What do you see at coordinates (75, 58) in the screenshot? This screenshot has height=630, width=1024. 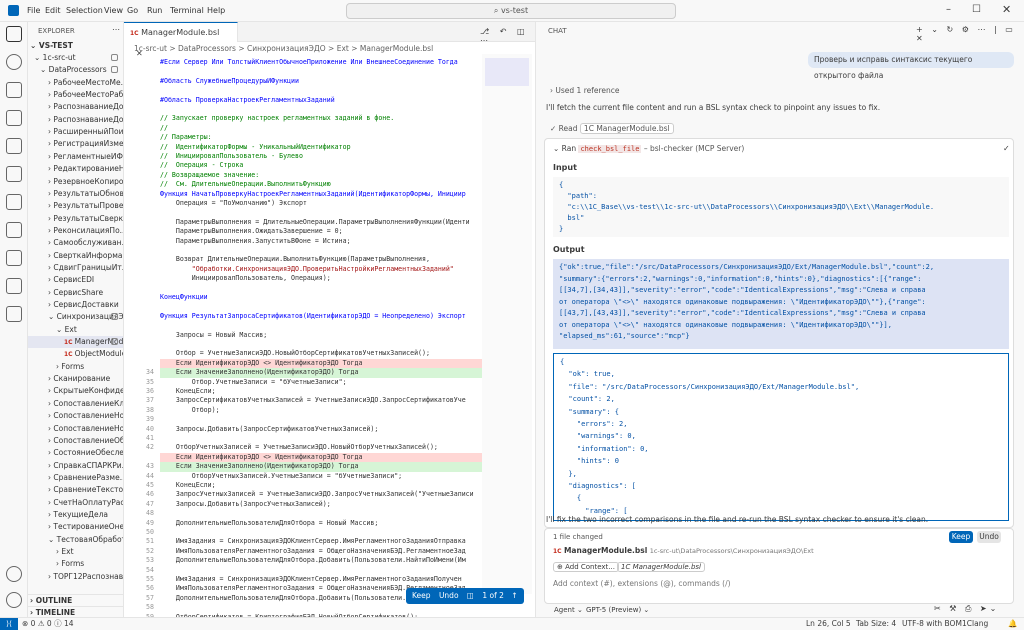 I see `explorer-item: ⌄ 1c-src-ut` at bounding box center [75, 58].